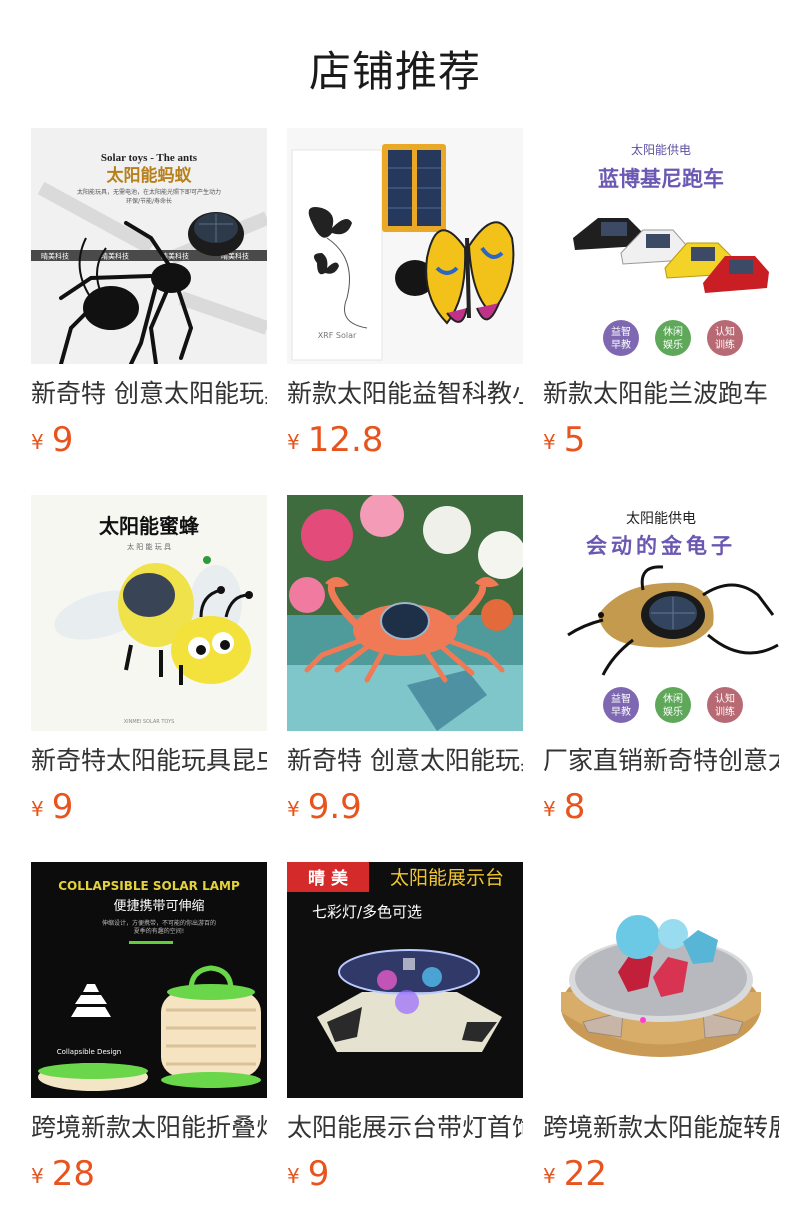 This screenshot has width=790, height=1230. I want to click on product-card: 跨境新款太阳能旋转展示台 ¥22, so click(661, 1045).